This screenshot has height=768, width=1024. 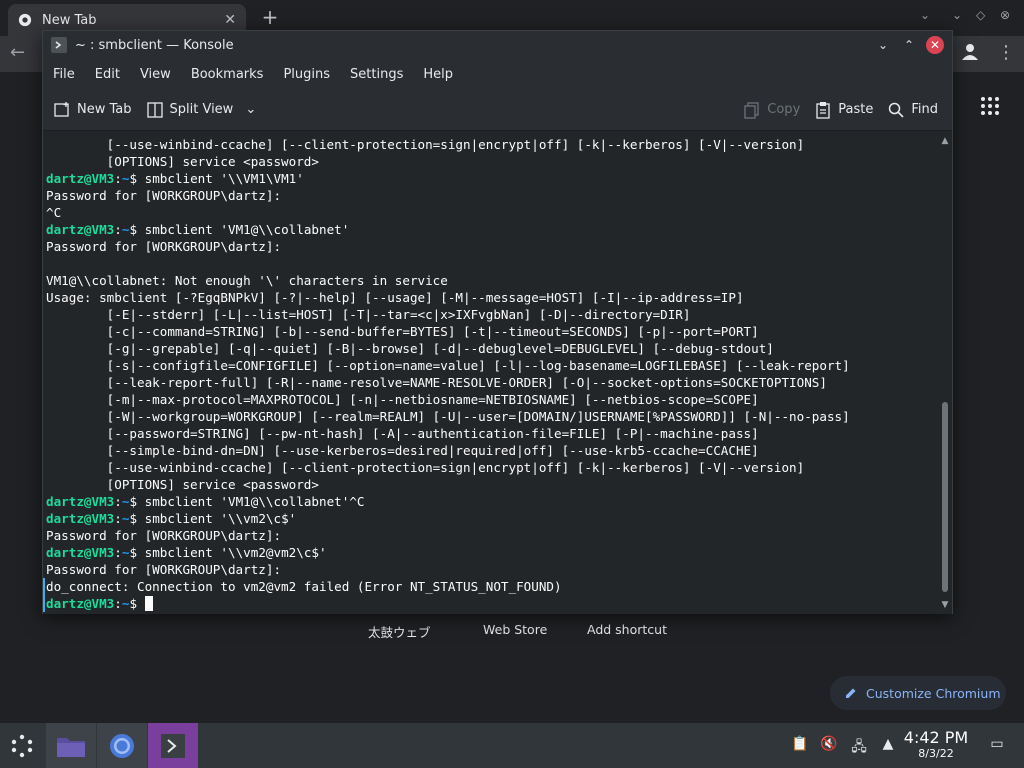 What do you see at coordinates (154, 109) in the screenshot?
I see `split-view-icon` at bounding box center [154, 109].